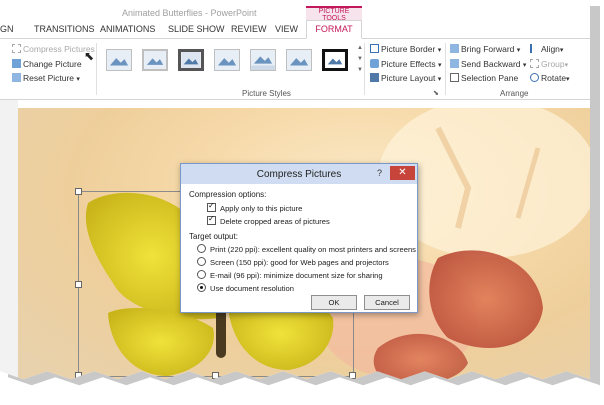  I want to click on selection-pane-icon, so click(454, 77).